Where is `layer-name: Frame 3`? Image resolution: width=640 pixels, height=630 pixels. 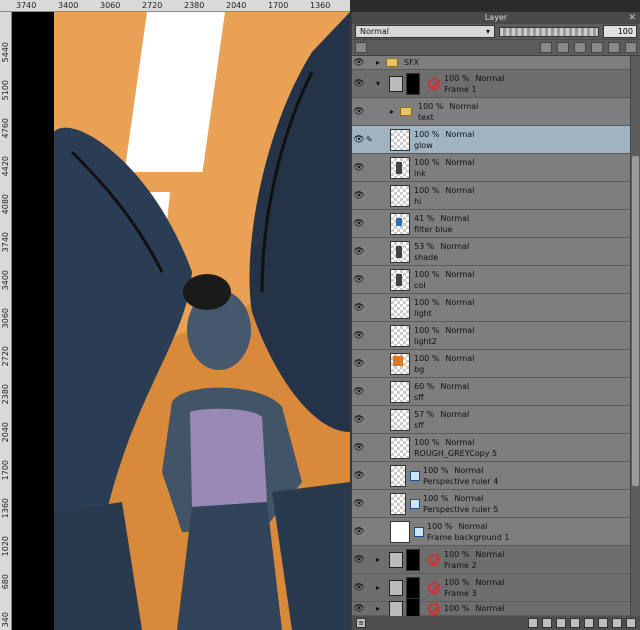 layer-name: Frame 3 is located at coordinates (460, 593).